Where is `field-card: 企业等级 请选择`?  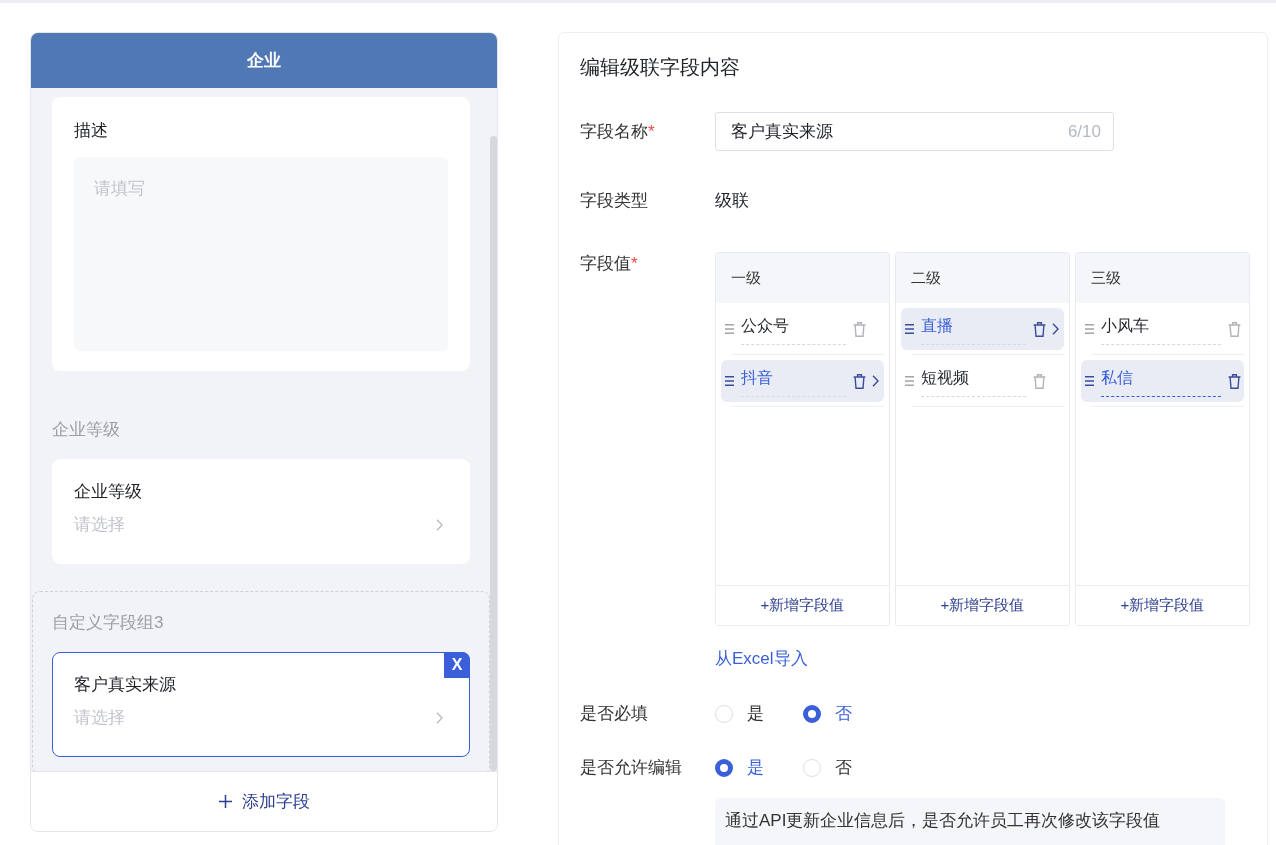
field-card: 企业等级 请选择 is located at coordinates (261, 511).